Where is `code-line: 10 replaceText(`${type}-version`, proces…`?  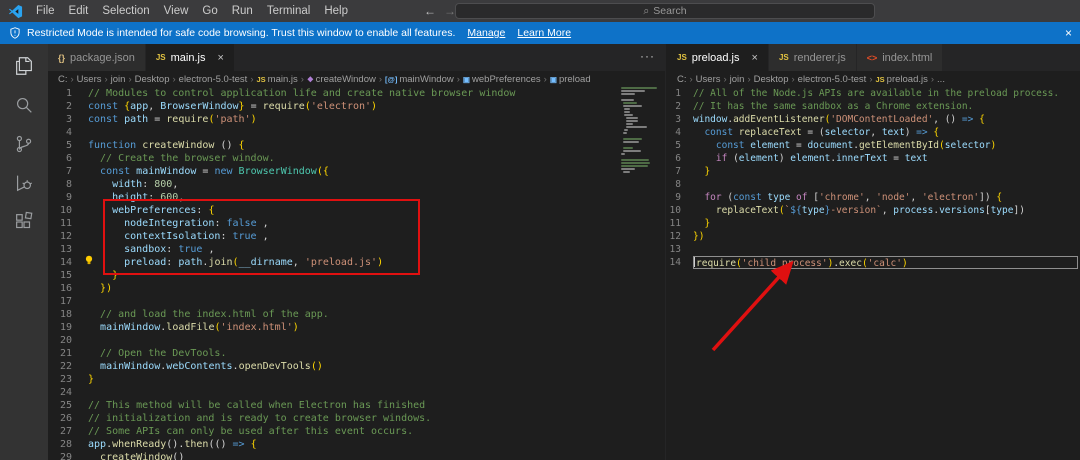
code-line: 10 replaceText(`${type}-version`, proces… is located at coordinates (873, 210).